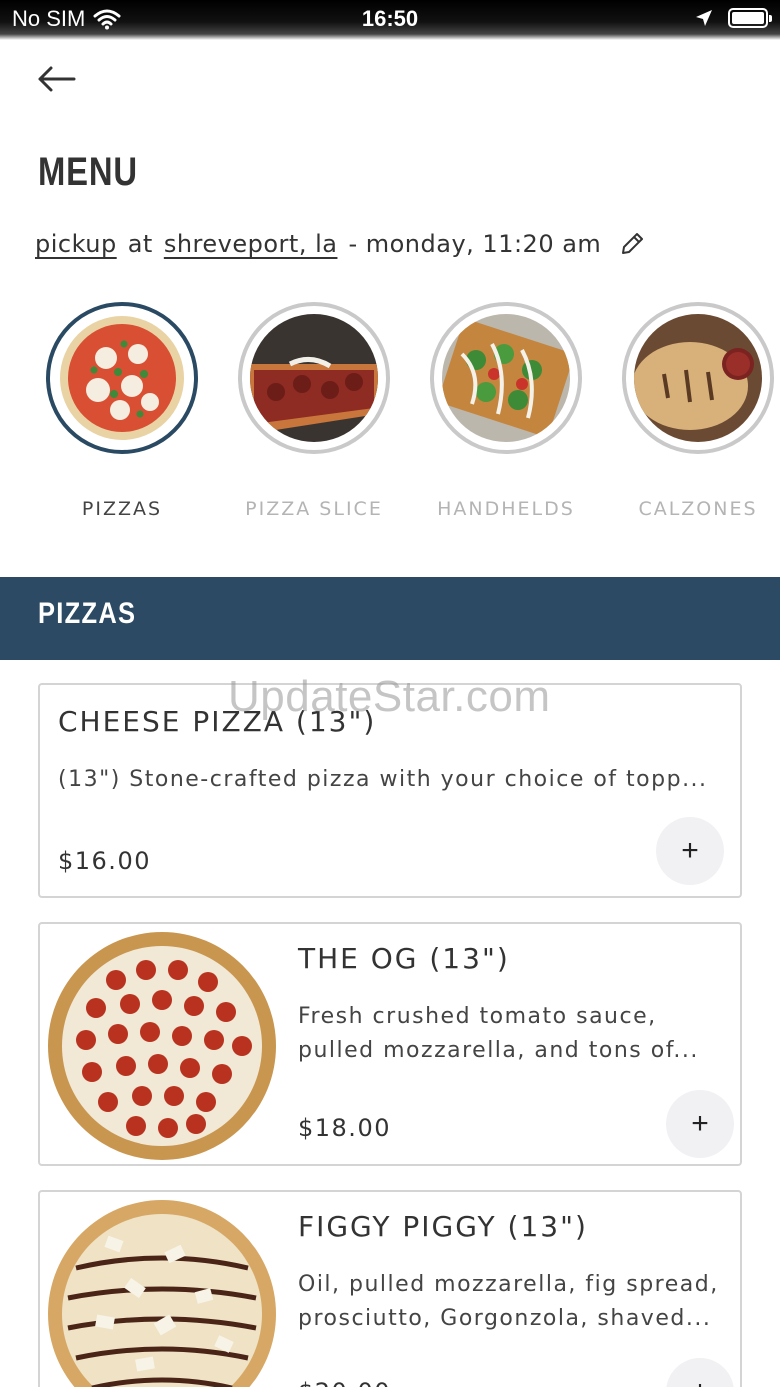  What do you see at coordinates (251, 244) in the screenshot?
I see `order-location-link: shreveport, la` at bounding box center [251, 244].